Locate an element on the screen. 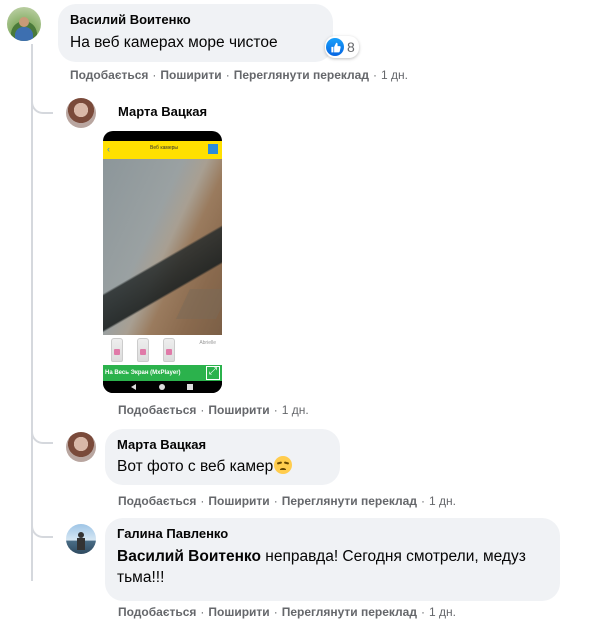  webcam-image is located at coordinates (162, 247).